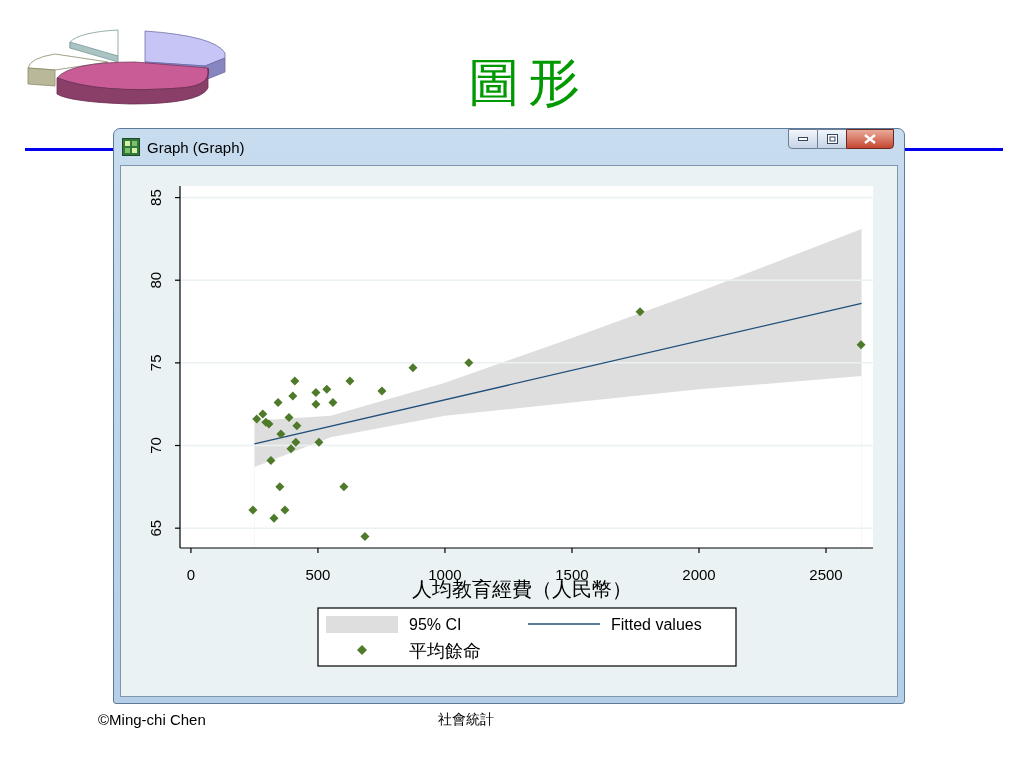 The width and height of the screenshot is (1024, 768). I want to click on axis-tick-label: 2000, so click(699, 574).